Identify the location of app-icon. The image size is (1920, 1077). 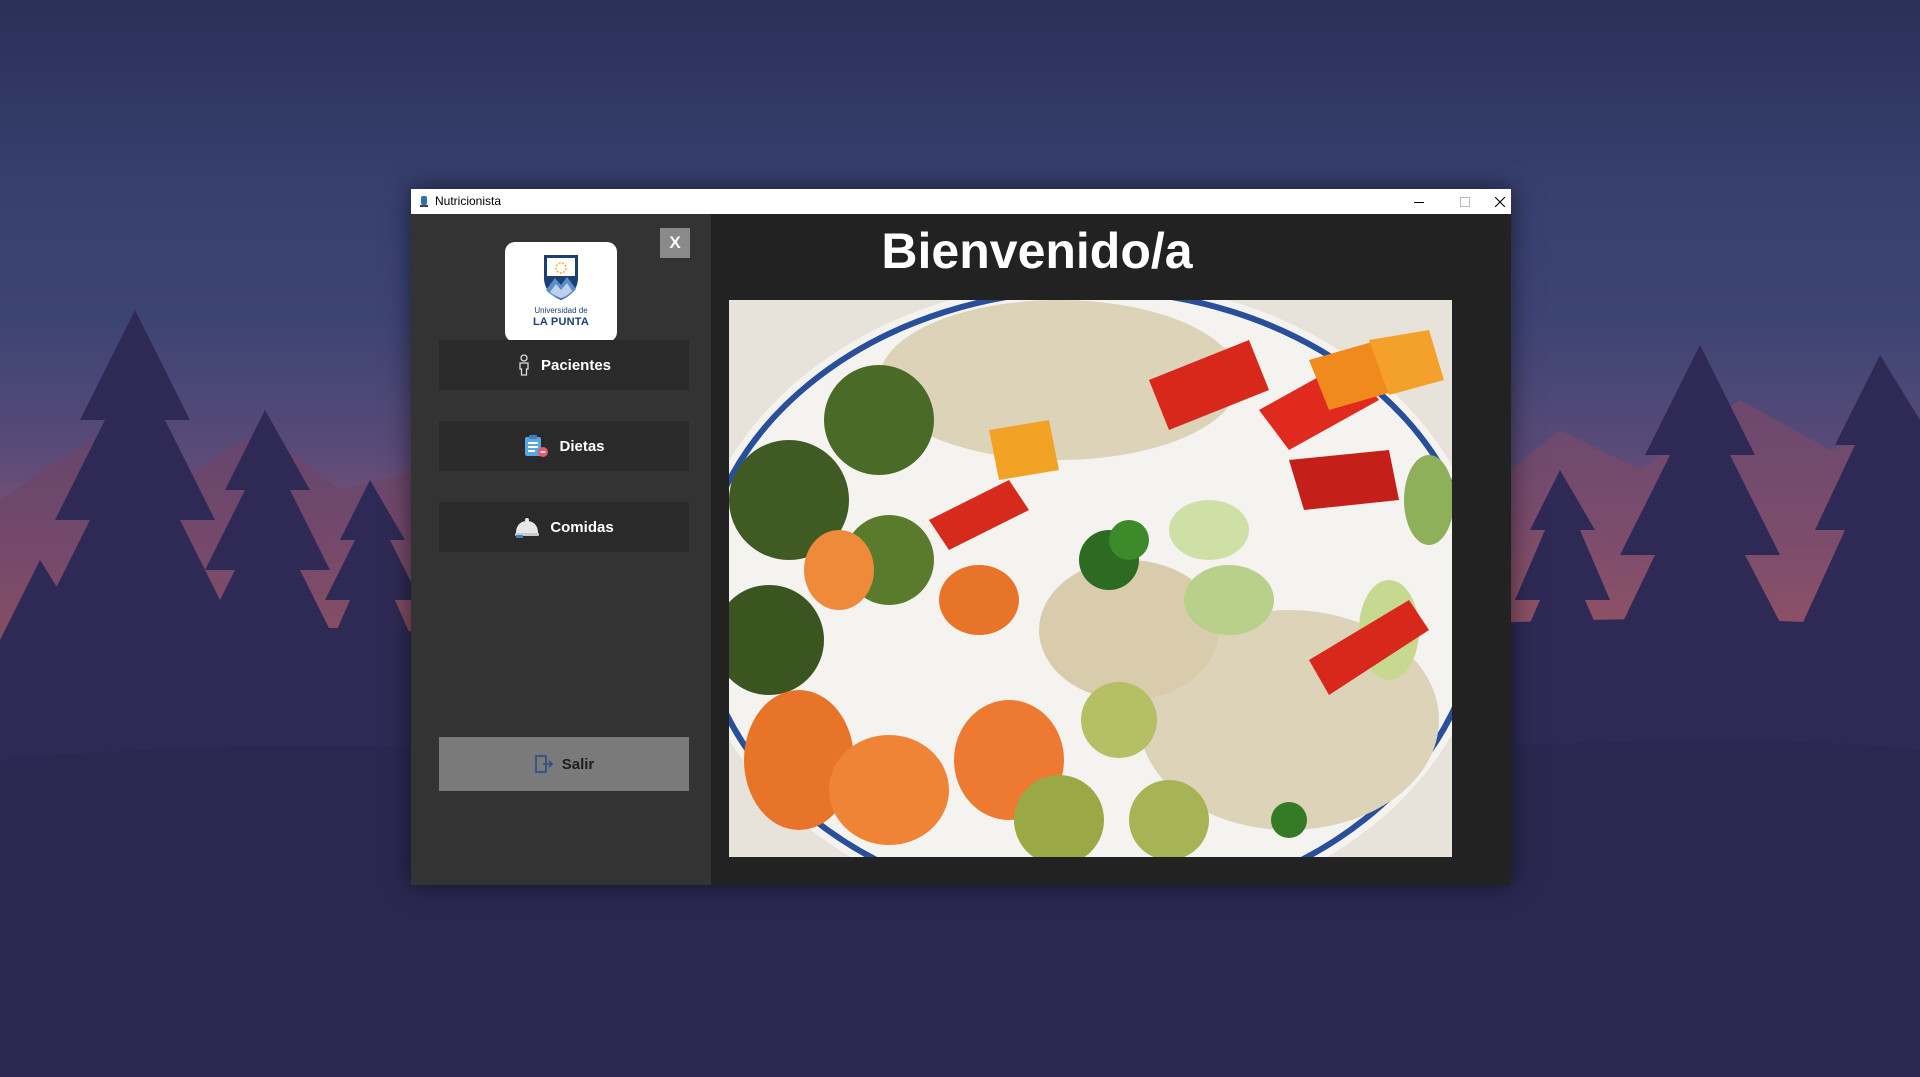
(424, 201).